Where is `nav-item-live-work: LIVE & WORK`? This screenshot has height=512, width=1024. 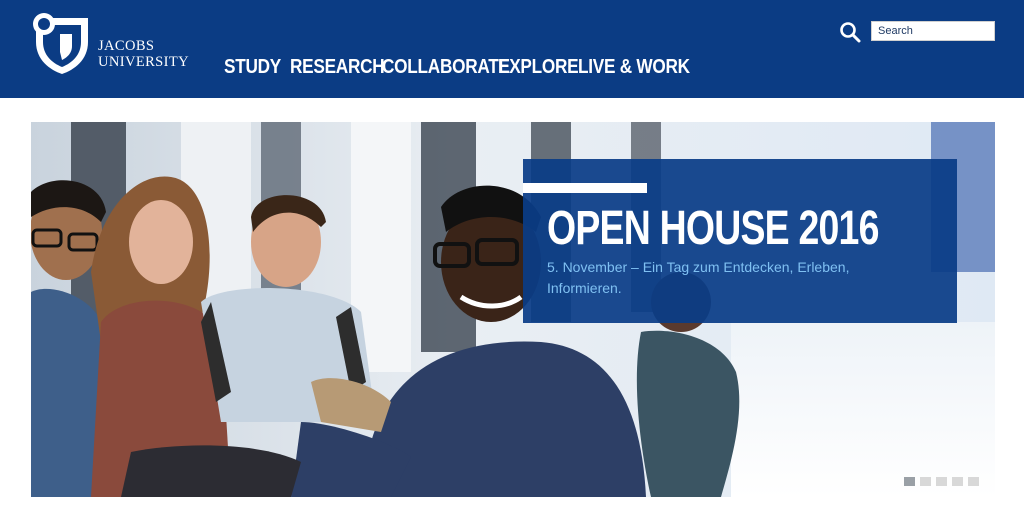
nav-item-live-work: LIVE & WORK is located at coordinates (634, 67).